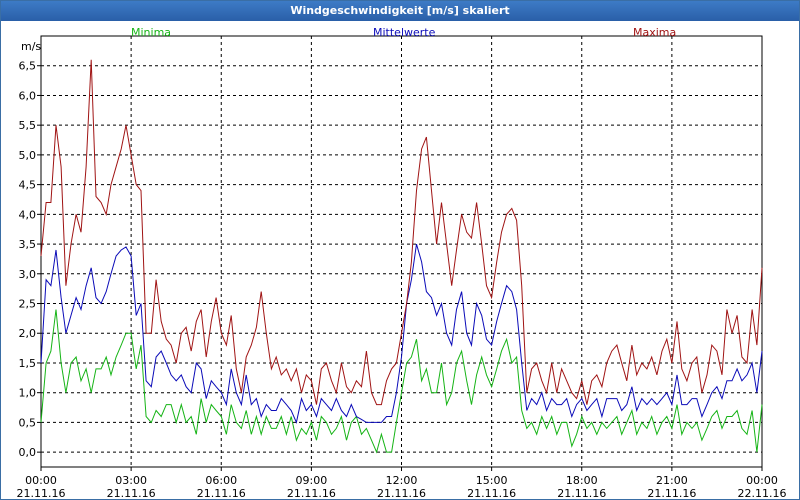  What do you see at coordinates (404, 32) in the screenshot?
I see `legend-mittelwerte: Mittelwerte` at bounding box center [404, 32].